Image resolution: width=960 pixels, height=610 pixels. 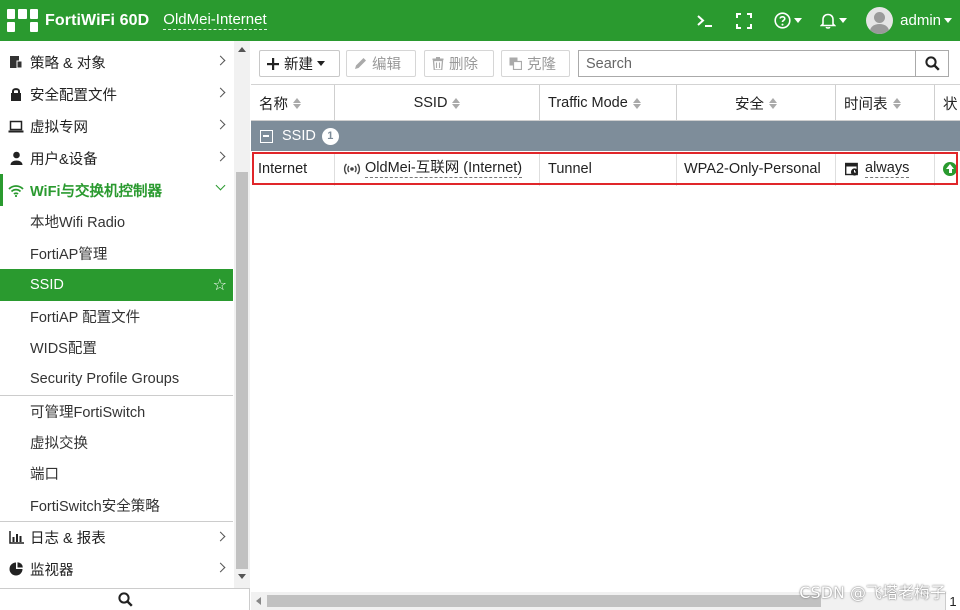 I want to click on sidebar-item-fortiap-management: FortiAP管理, so click(x=116, y=254).